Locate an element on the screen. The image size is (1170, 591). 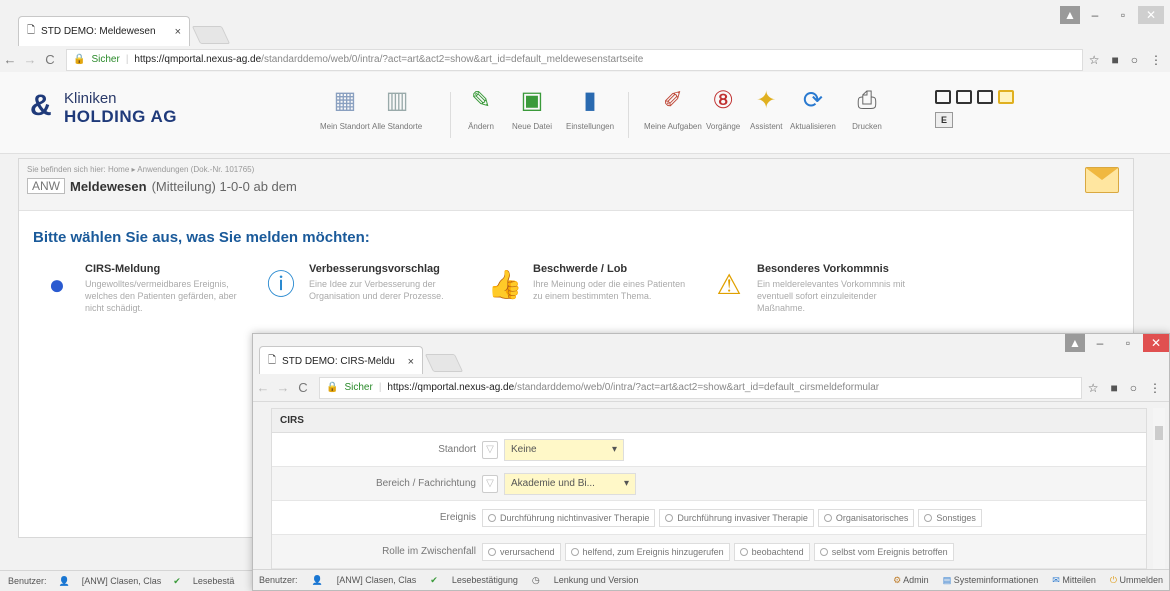
doc-prefix: ANW is located at coordinates (46, 186).